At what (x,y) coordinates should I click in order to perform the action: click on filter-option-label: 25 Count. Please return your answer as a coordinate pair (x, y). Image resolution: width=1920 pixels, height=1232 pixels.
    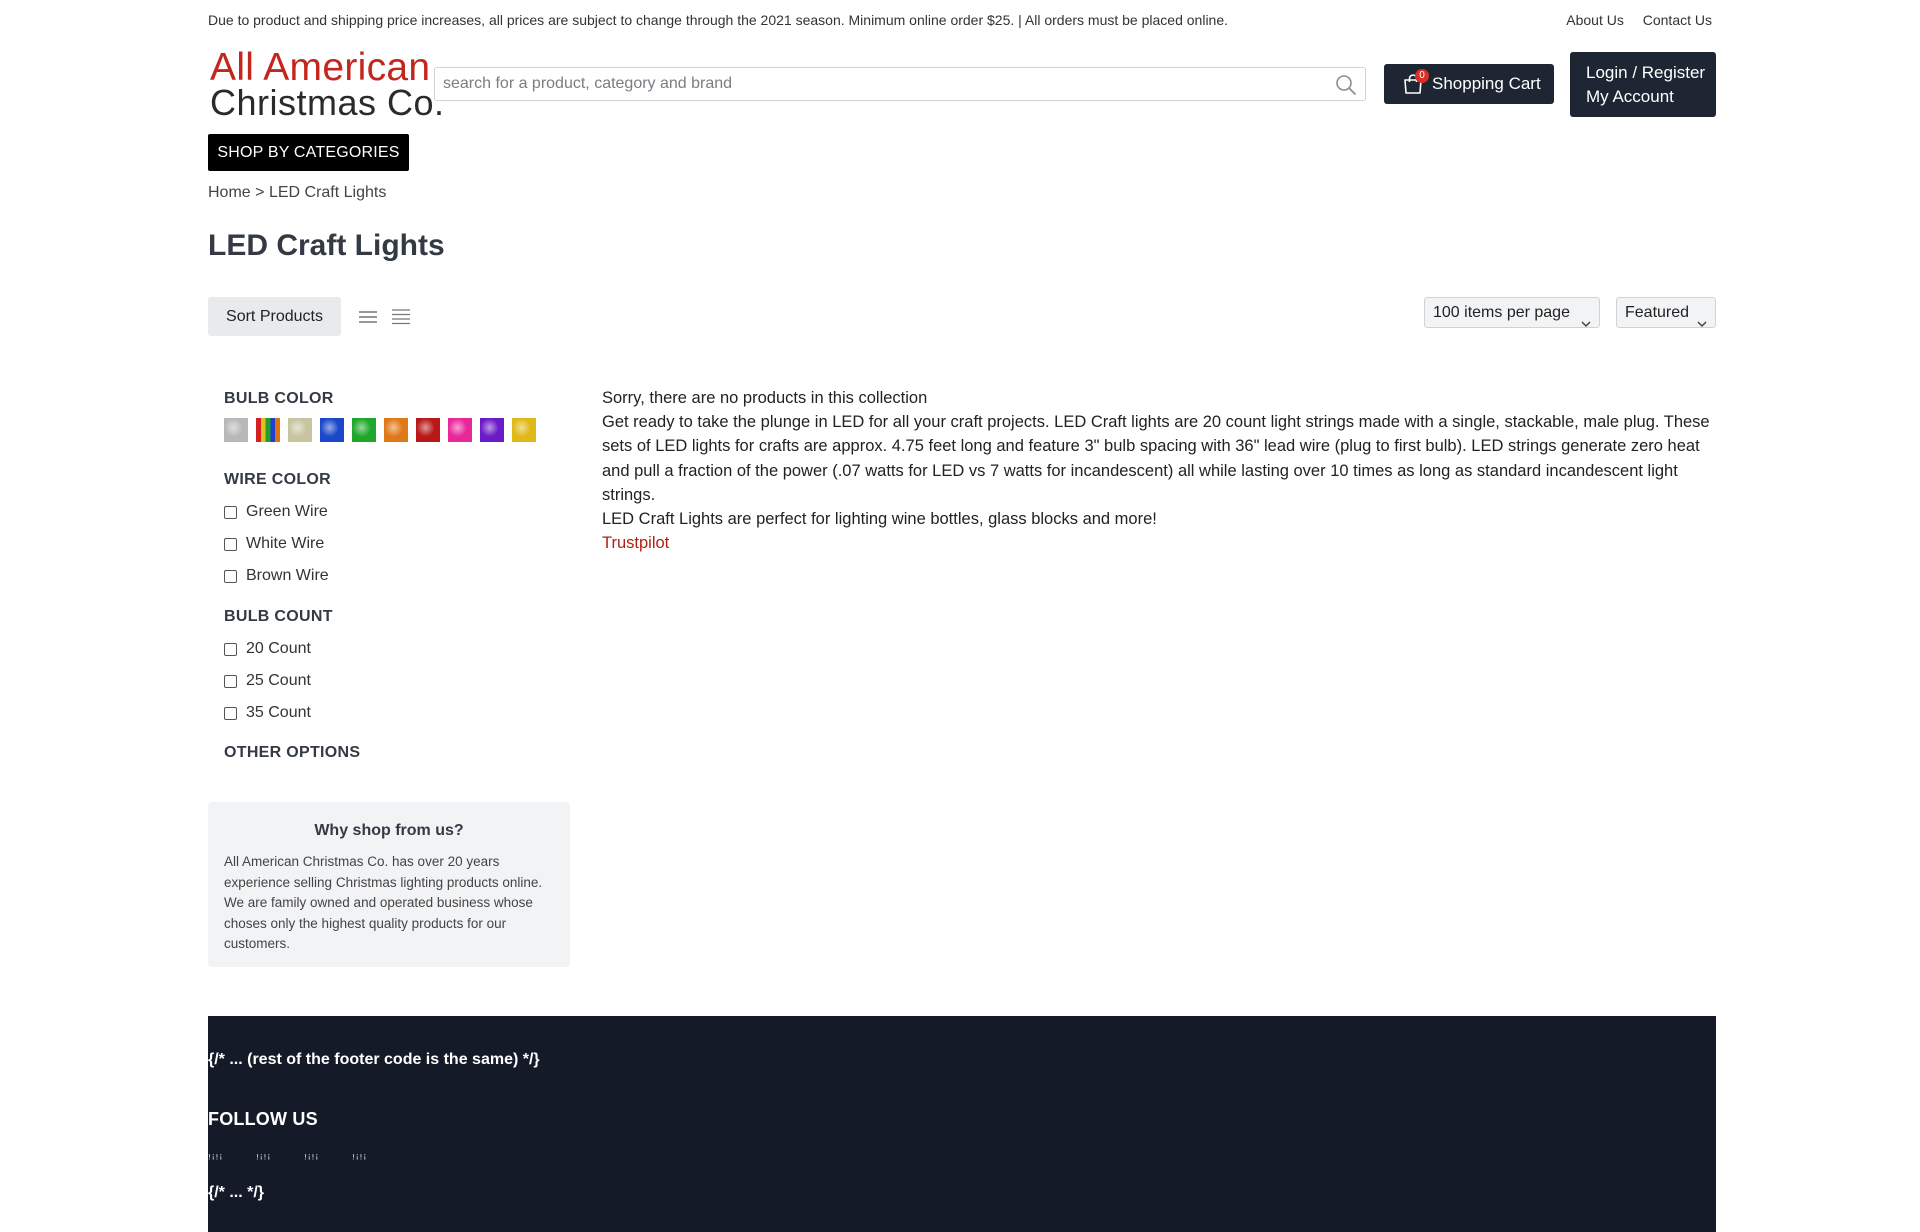
    Looking at the image, I should click on (278, 680).